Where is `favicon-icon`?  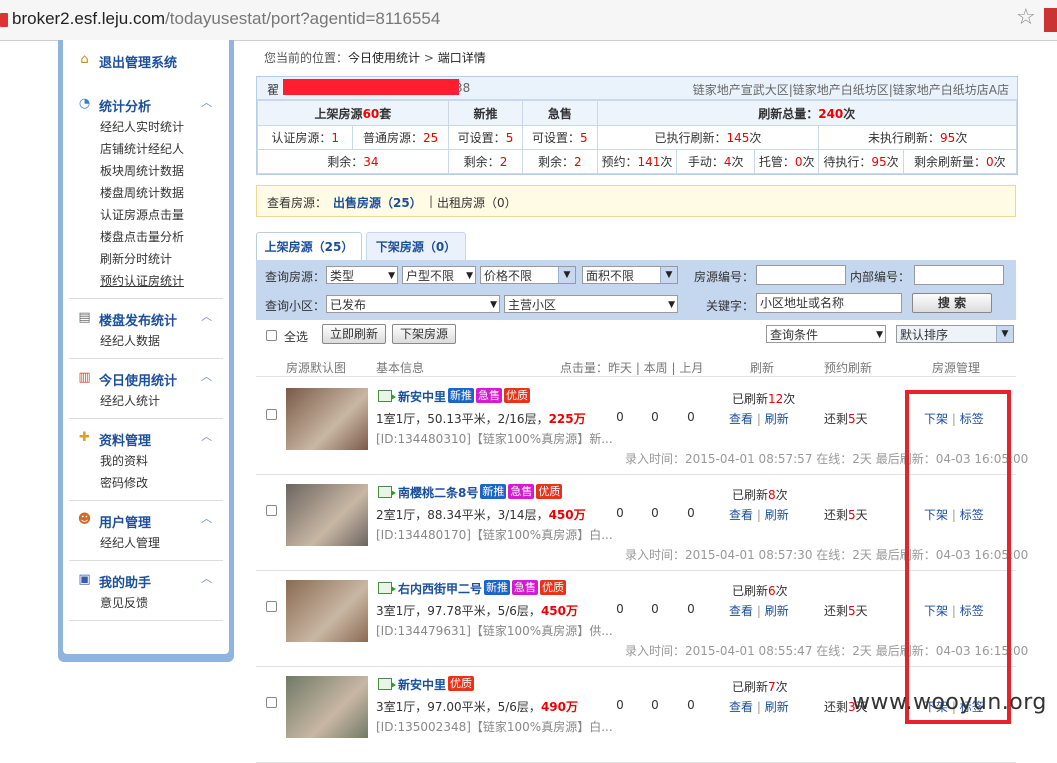 favicon-icon is located at coordinates (4, 20).